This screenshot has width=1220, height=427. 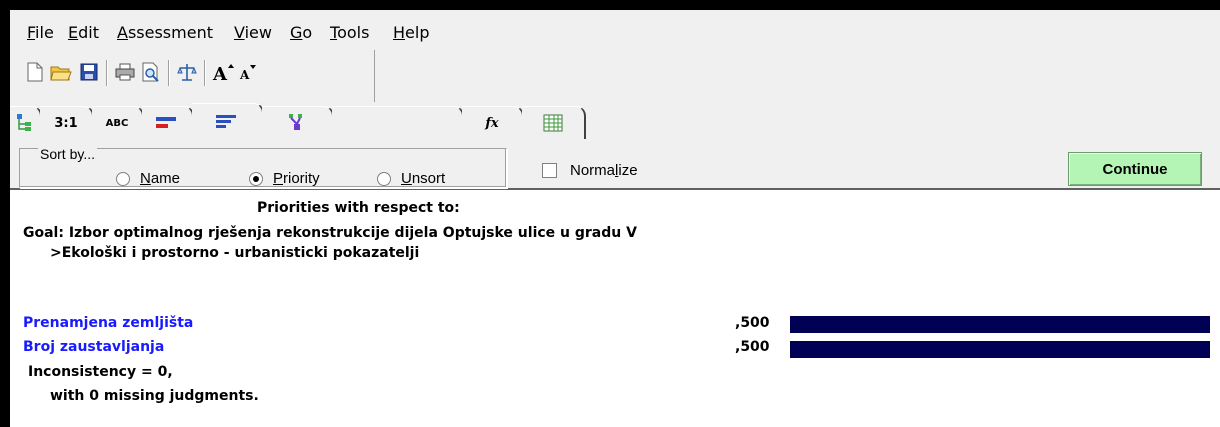 What do you see at coordinates (61, 72) in the screenshot?
I see `open-folder-icon` at bounding box center [61, 72].